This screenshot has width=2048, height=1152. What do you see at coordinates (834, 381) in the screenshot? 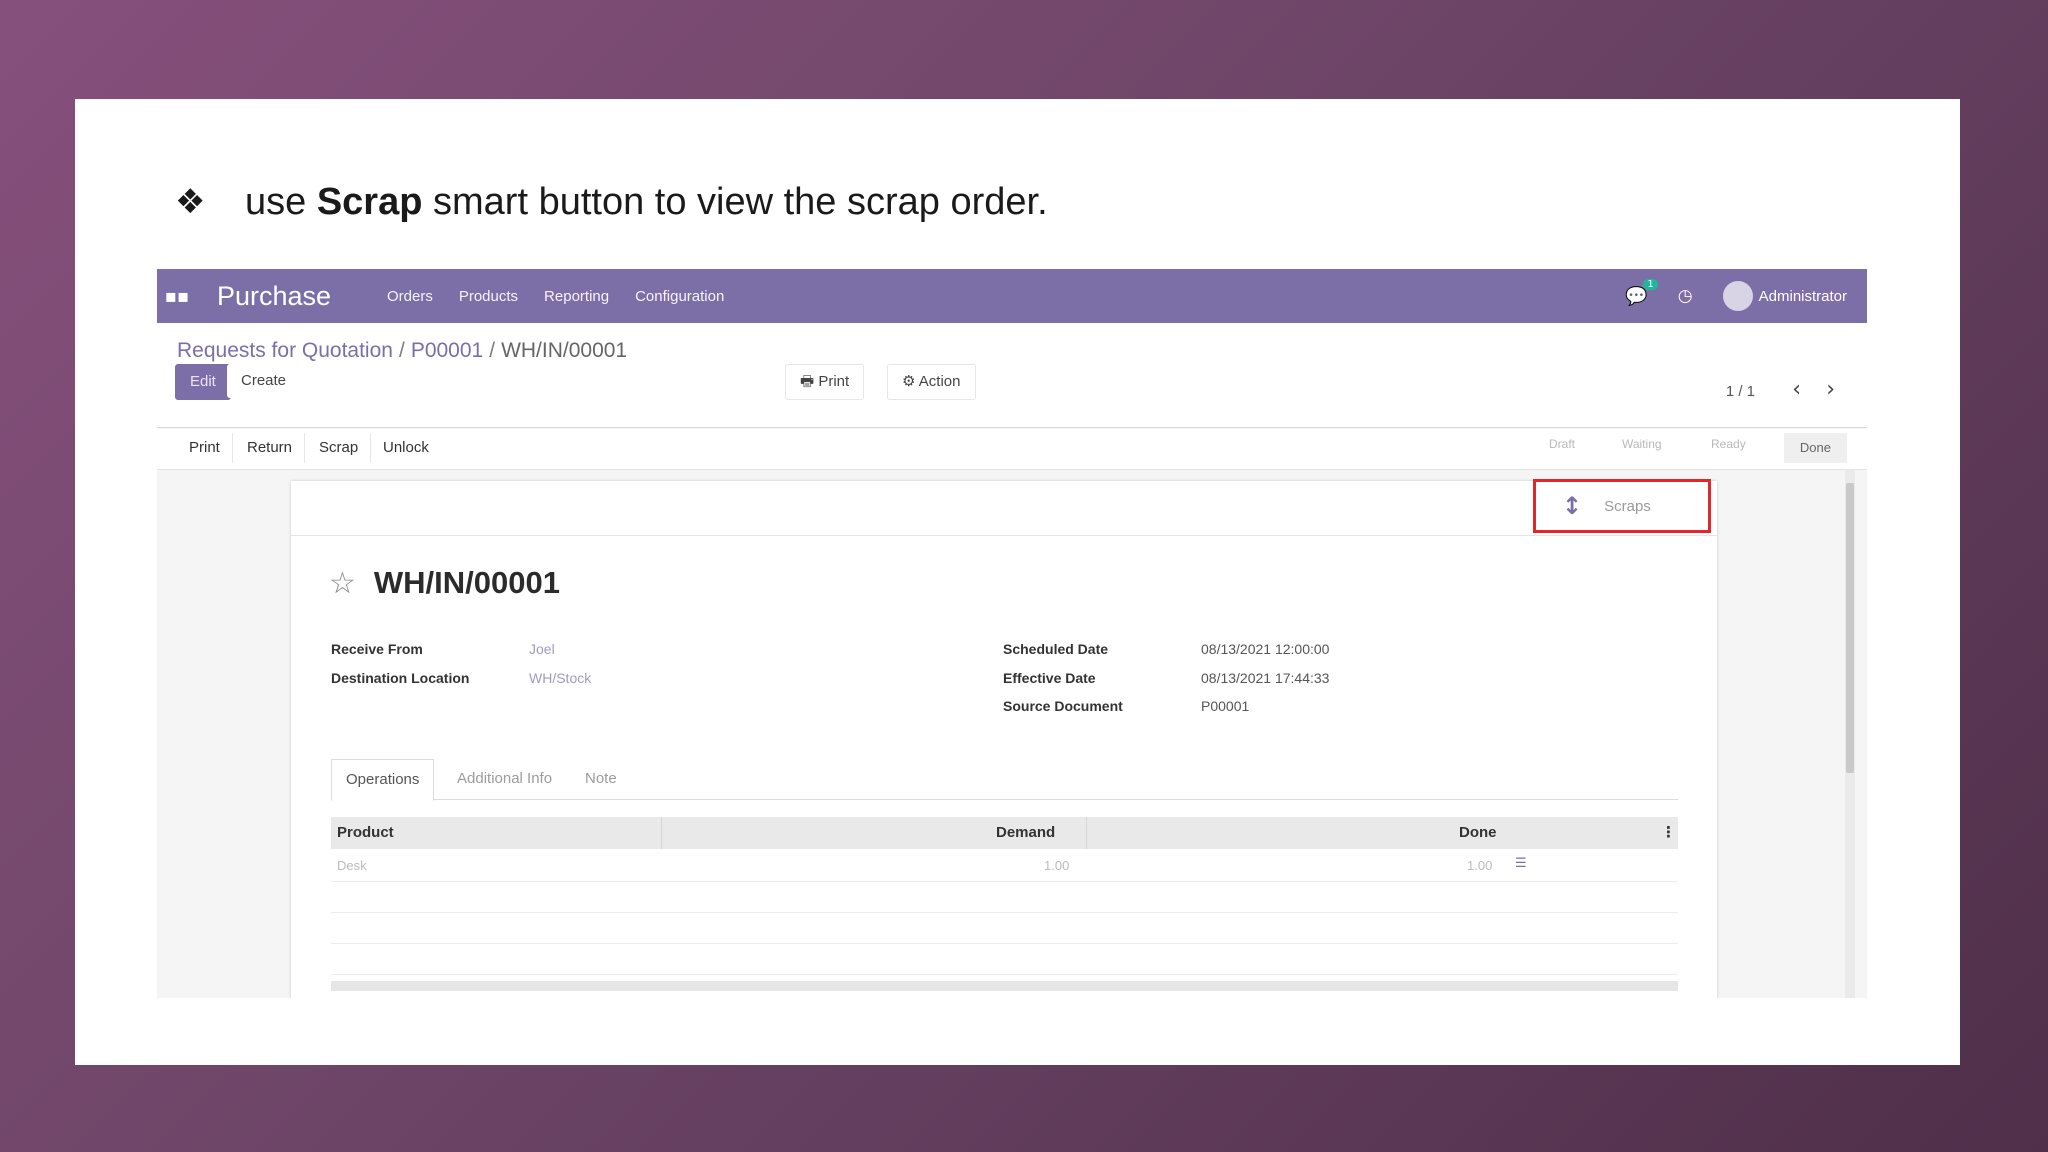
I see `print-label: Print` at bounding box center [834, 381].